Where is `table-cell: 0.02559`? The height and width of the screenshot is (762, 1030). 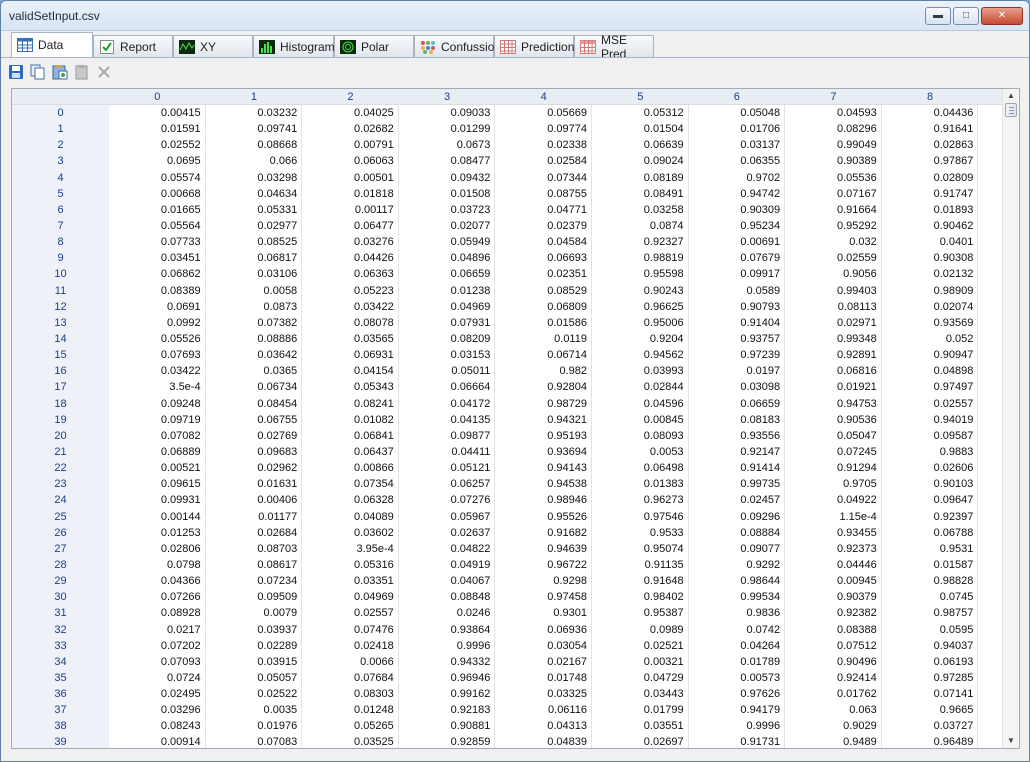
table-cell: 0.02559 is located at coordinates (833, 258).